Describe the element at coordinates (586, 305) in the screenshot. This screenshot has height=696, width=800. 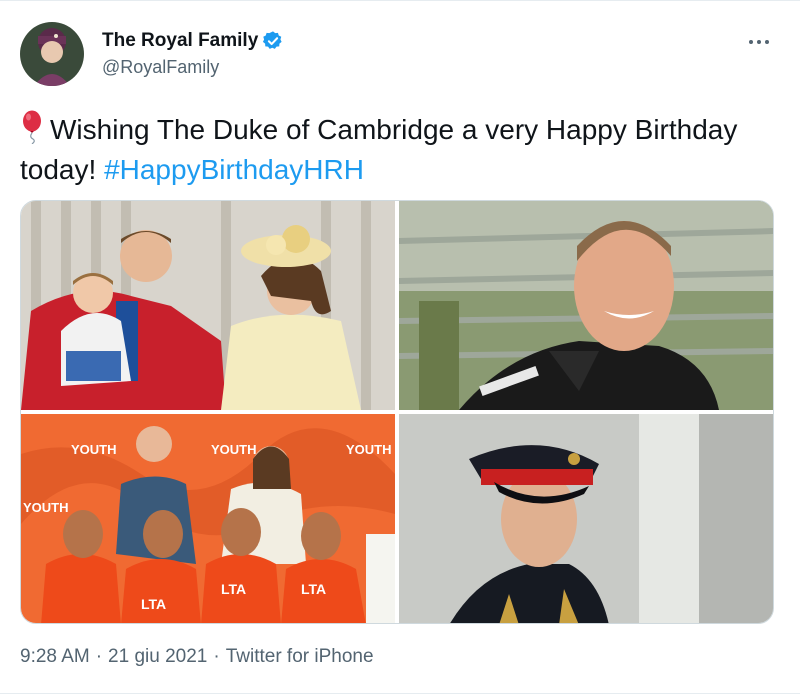
I see `racing-suit-portrait-photo` at that location.